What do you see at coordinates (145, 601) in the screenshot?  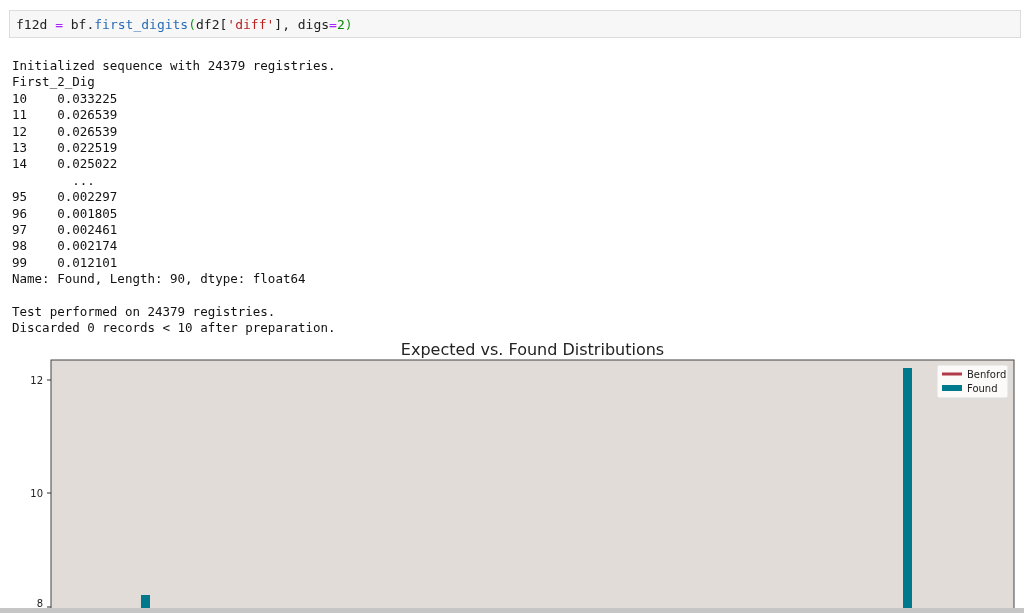 I see `bar` at bounding box center [145, 601].